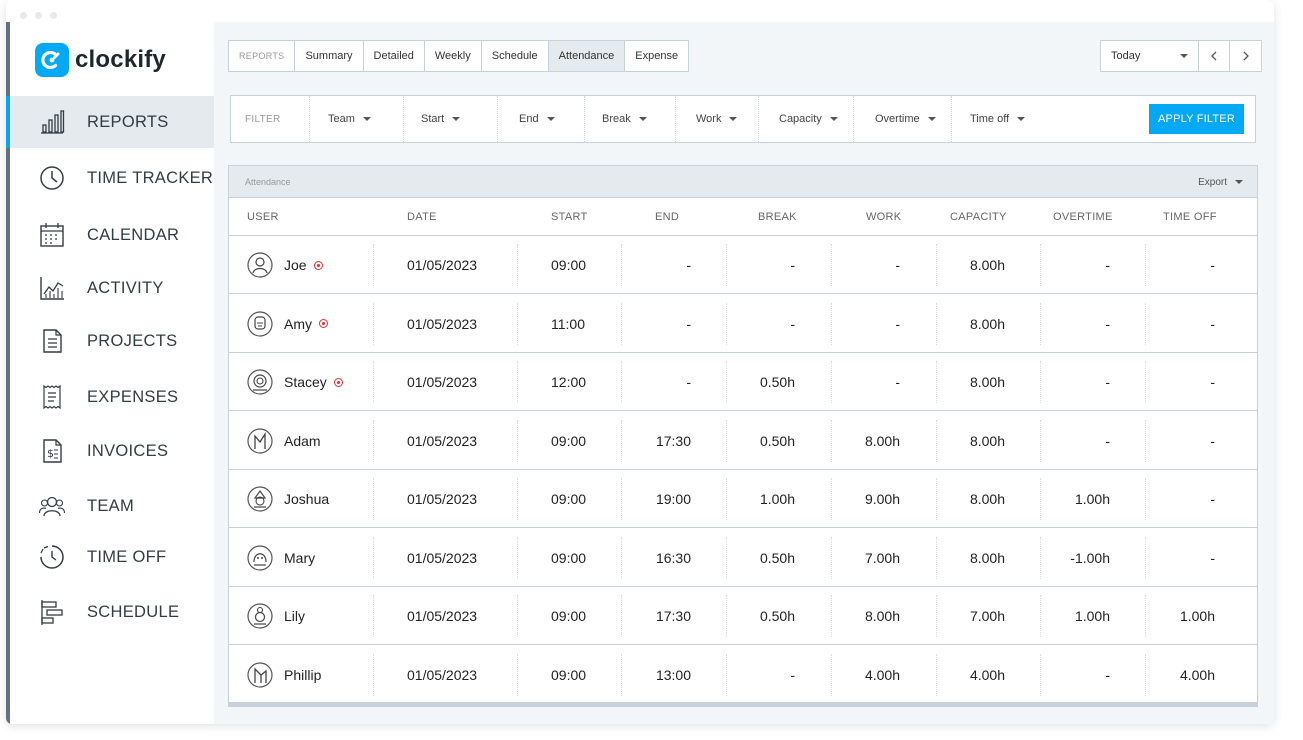 Image resolution: width=1303 pixels, height=740 pixels. What do you see at coordinates (1212, 265) in the screenshot?
I see `cell-time-off: -` at bounding box center [1212, 265].